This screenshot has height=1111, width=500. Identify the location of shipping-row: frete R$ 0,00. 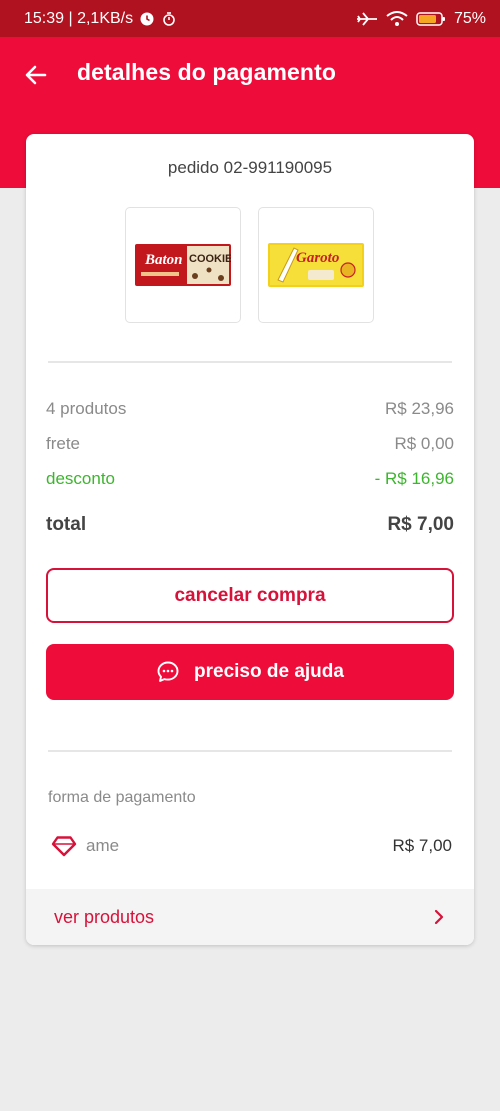
(250, 444).